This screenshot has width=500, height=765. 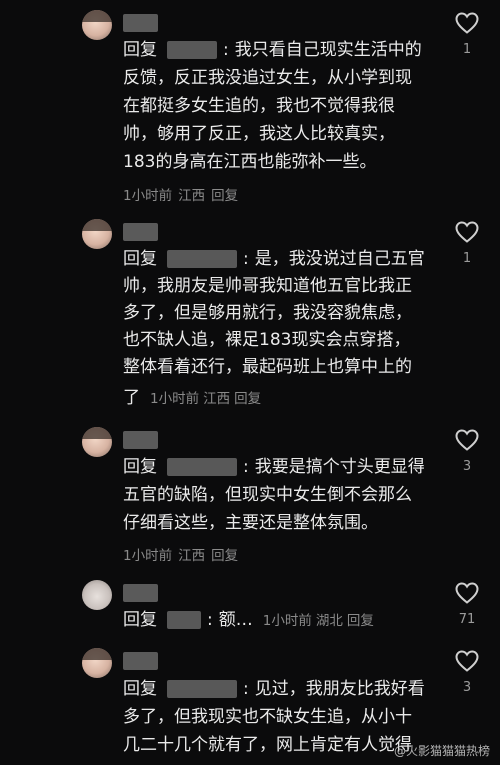 I want to click on comment-text-line: 几二十几个就有了，网上肯定有人觉得, so click(x=267, y=745).